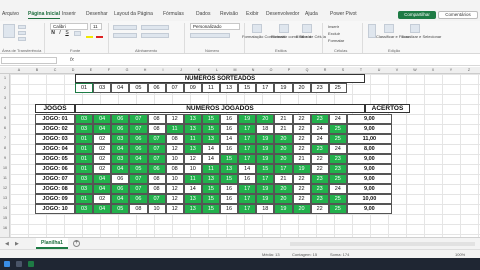  Describe the element at coordinates (382, 244) in the screenshot. I see `horizontal-scrollbar` at that location.